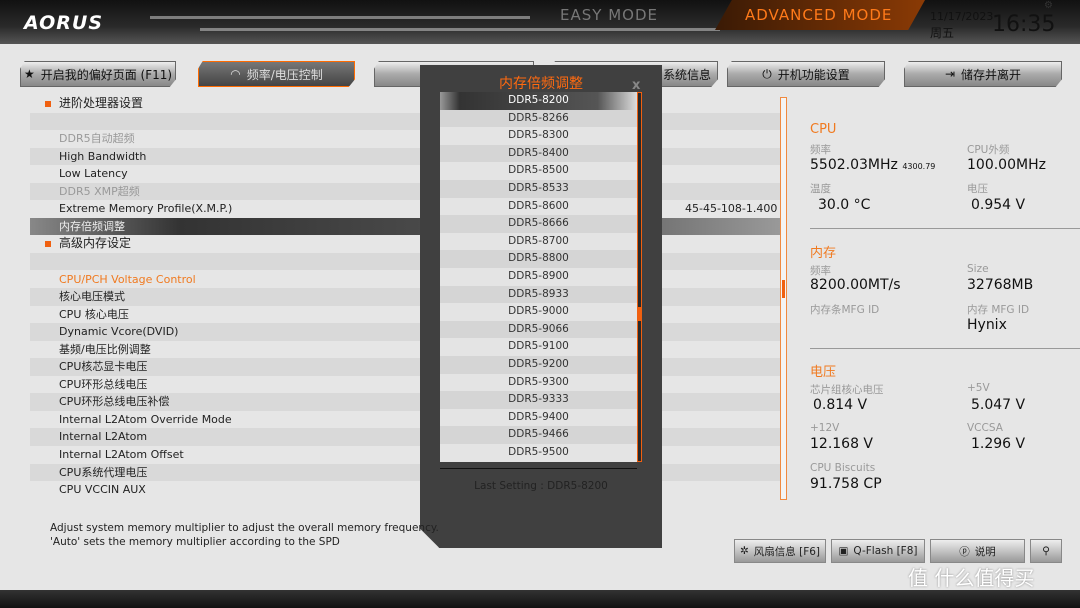 Image resolution: width=1080 pixels, height=608 pixels. What do you see at coordinates (1006, 165) in the screenshot?
I see `cpu-bclk: 100.00MHz` at bounding box center [1006, 165].